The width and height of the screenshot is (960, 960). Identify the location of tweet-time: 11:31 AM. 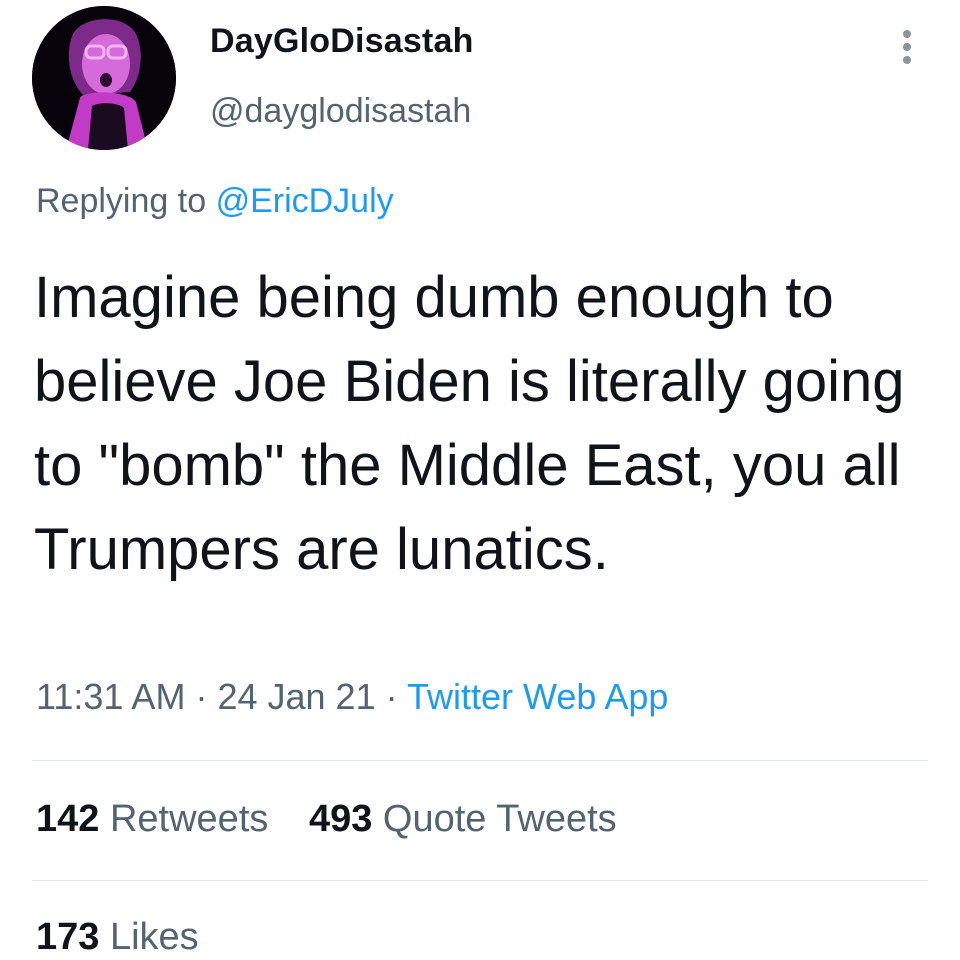
(110, 696).